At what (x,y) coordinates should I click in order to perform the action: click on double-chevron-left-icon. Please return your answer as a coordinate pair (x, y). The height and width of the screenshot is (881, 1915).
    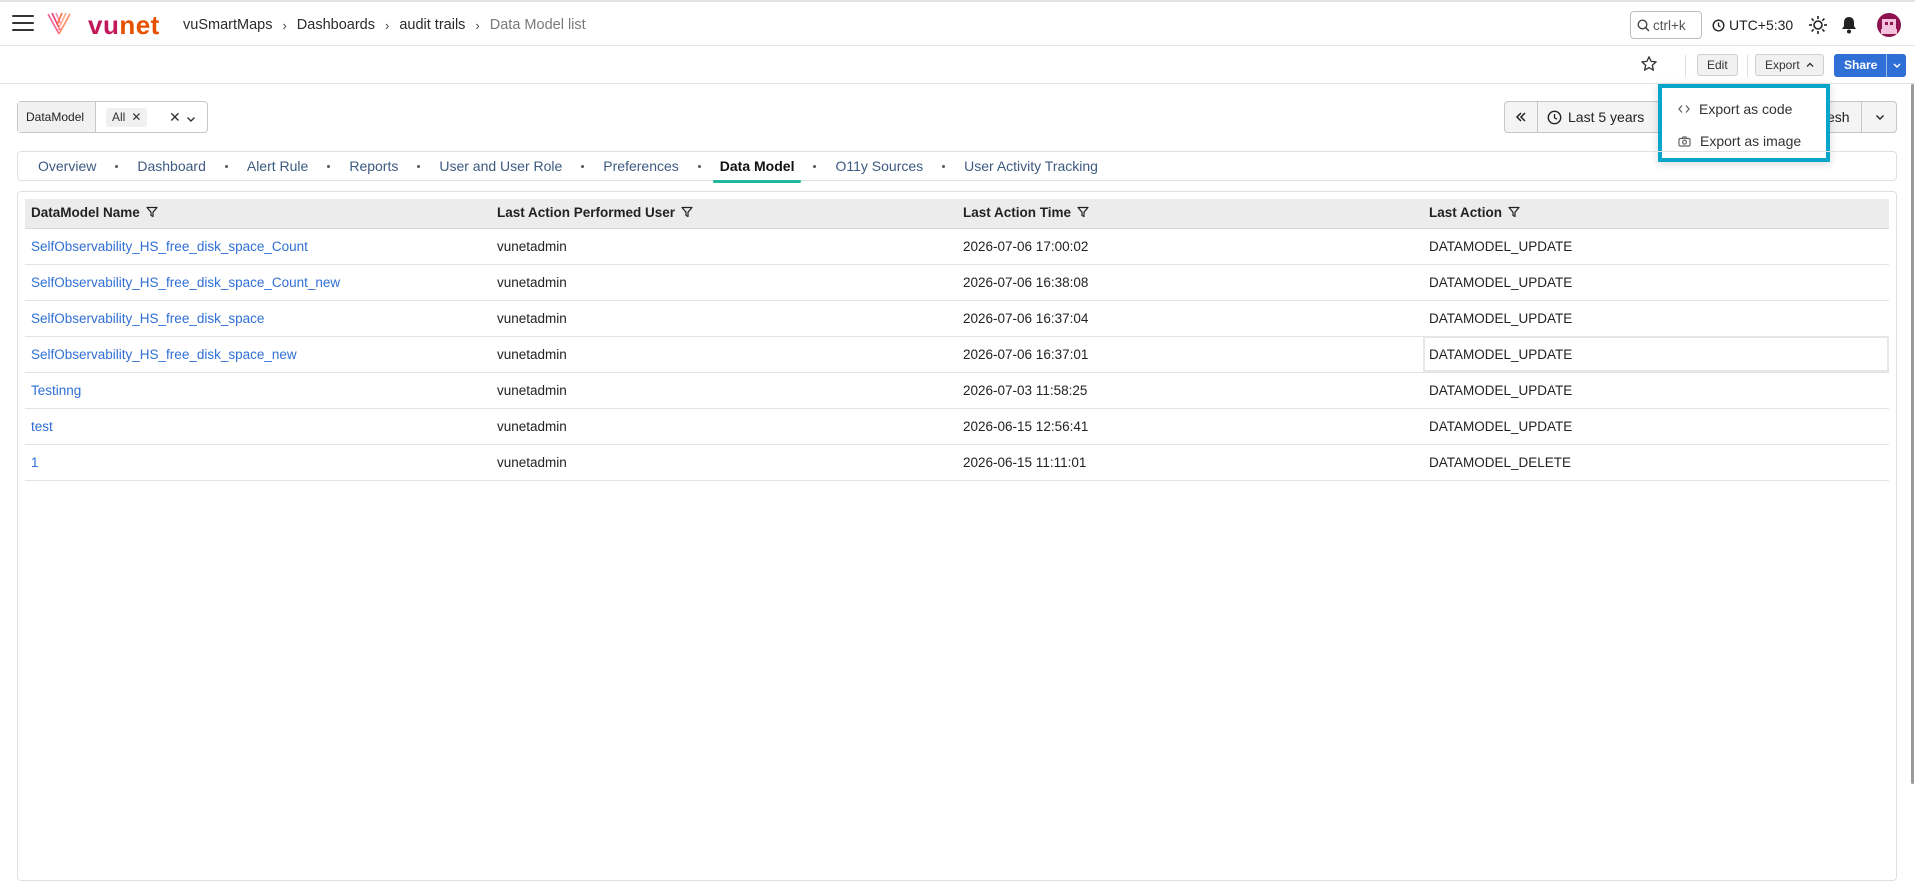
    Looking at the image, I should click on (1520, 117).